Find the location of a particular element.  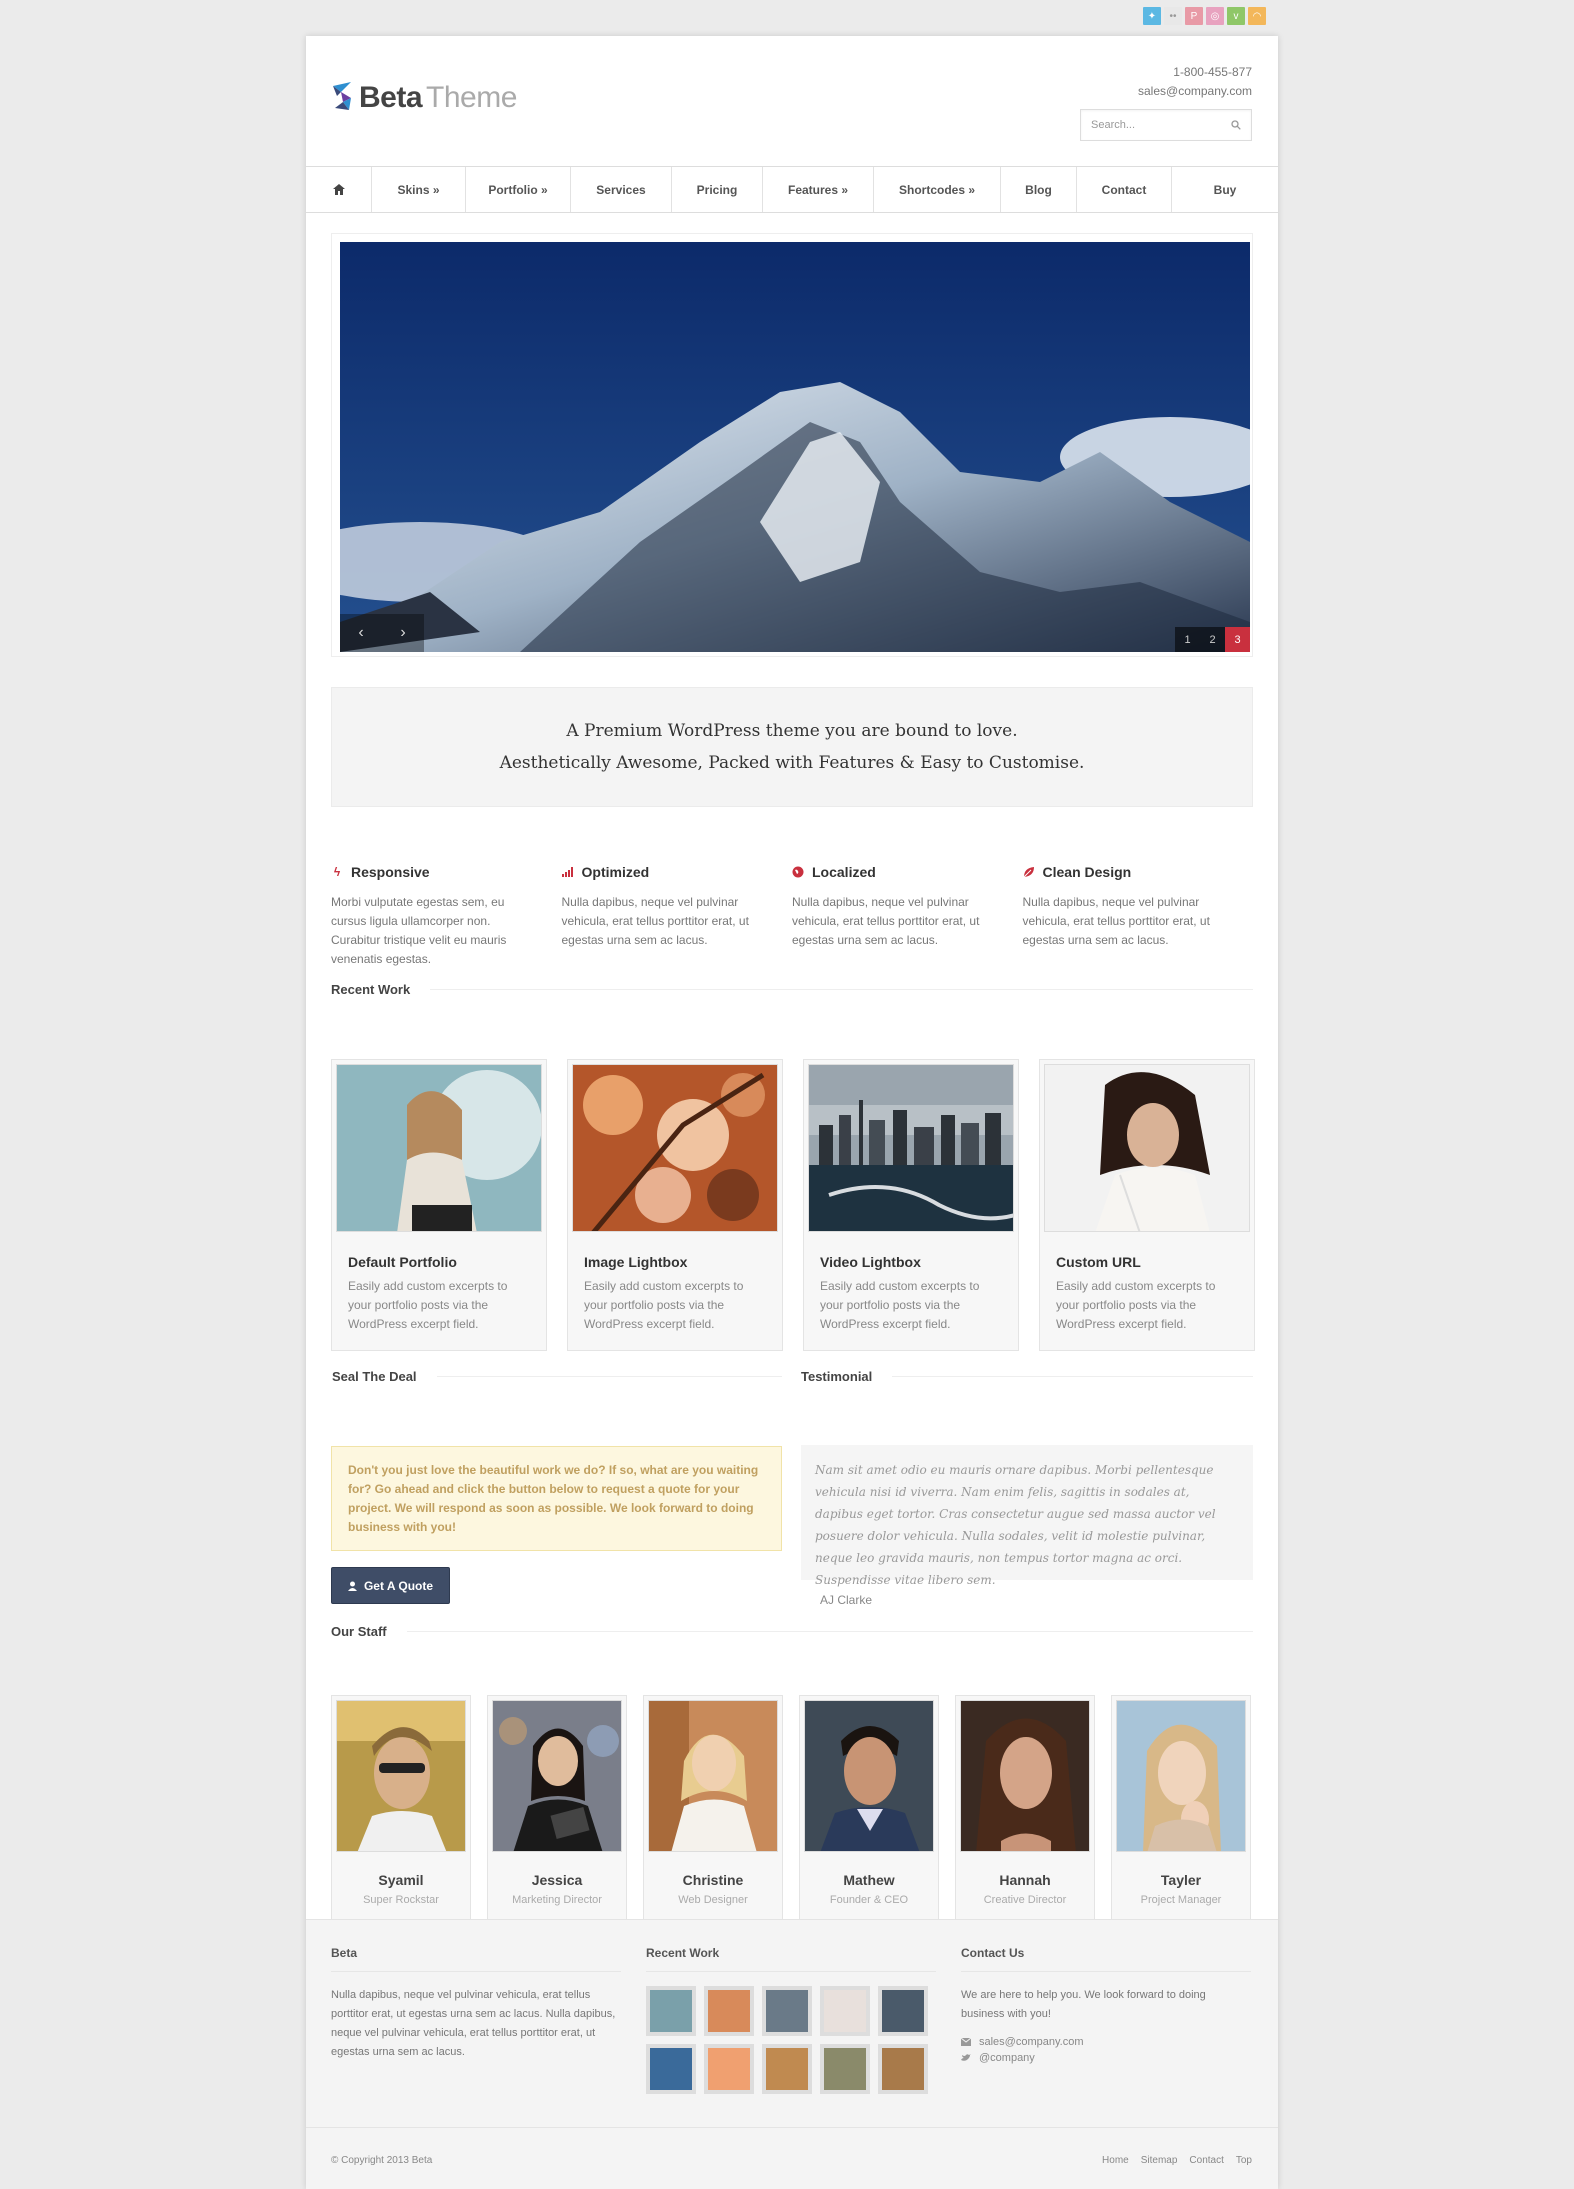

staff-role: Web Designer is located at coordinates (713, 1900).